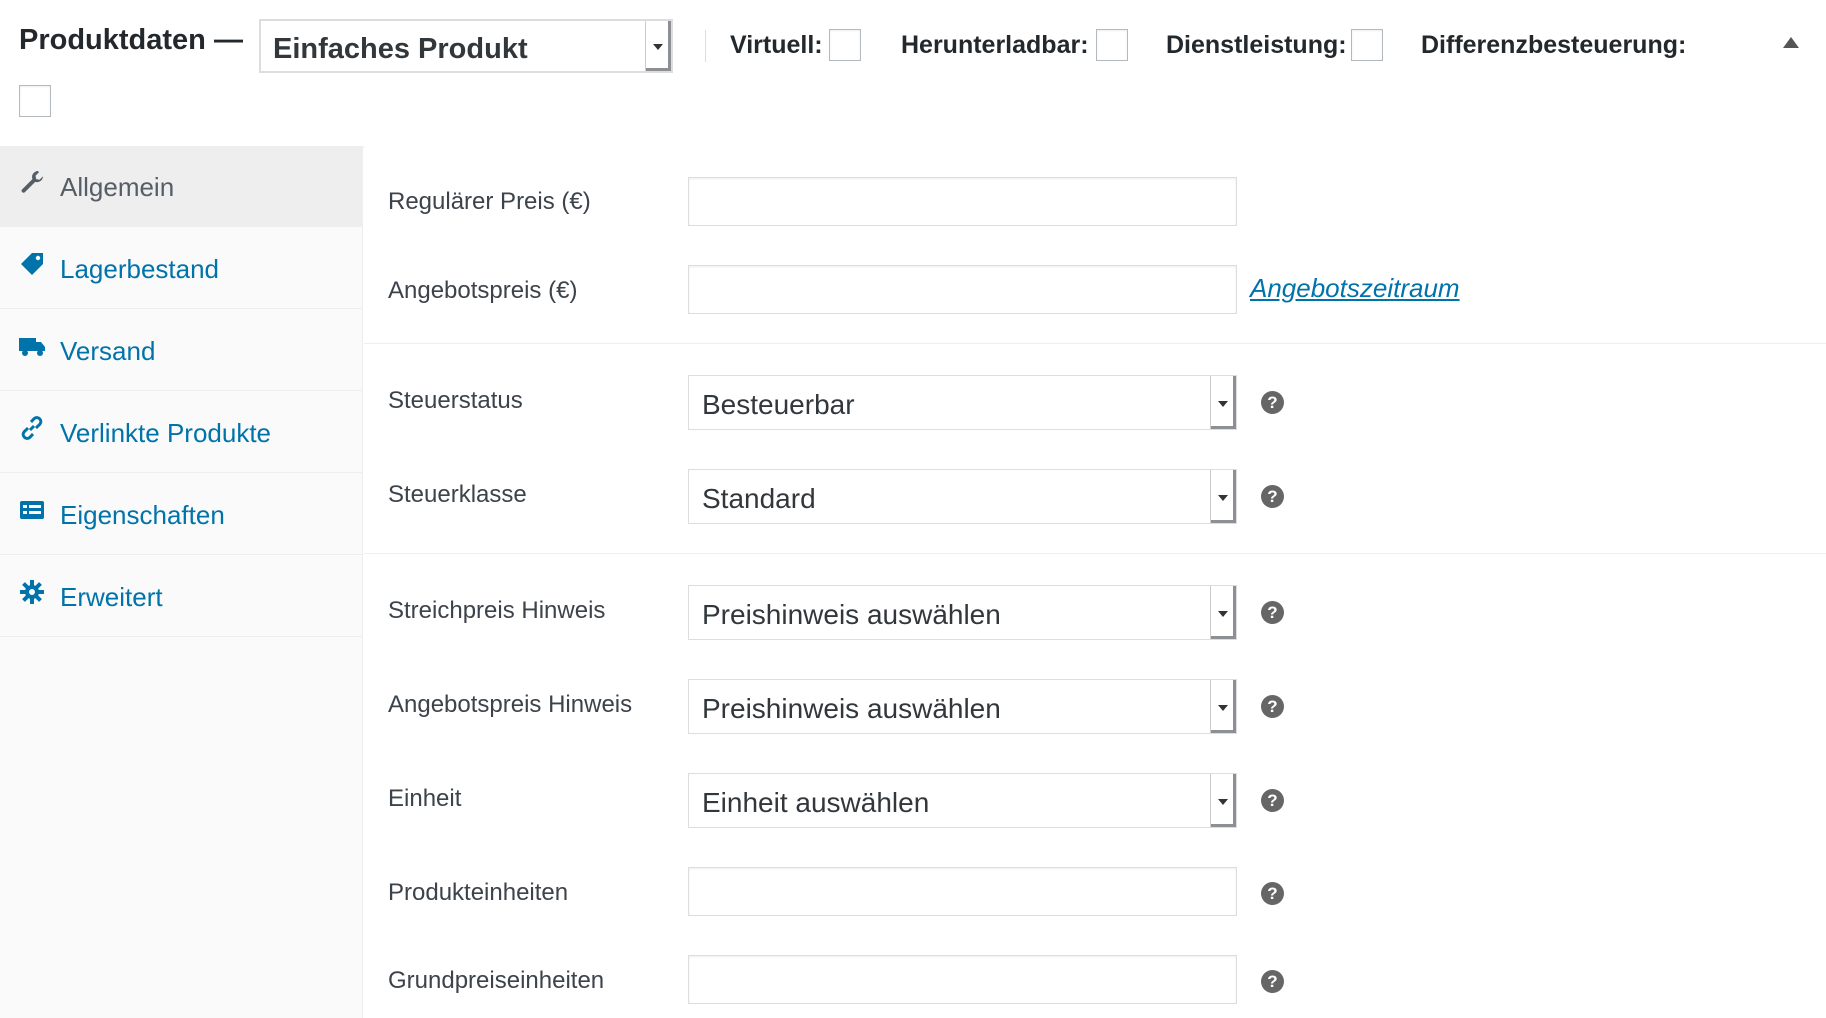 This screenshot has width=1826, height=1018. I want to click on regular-price-label: Regulärer Preis (€), so click(489, 201).